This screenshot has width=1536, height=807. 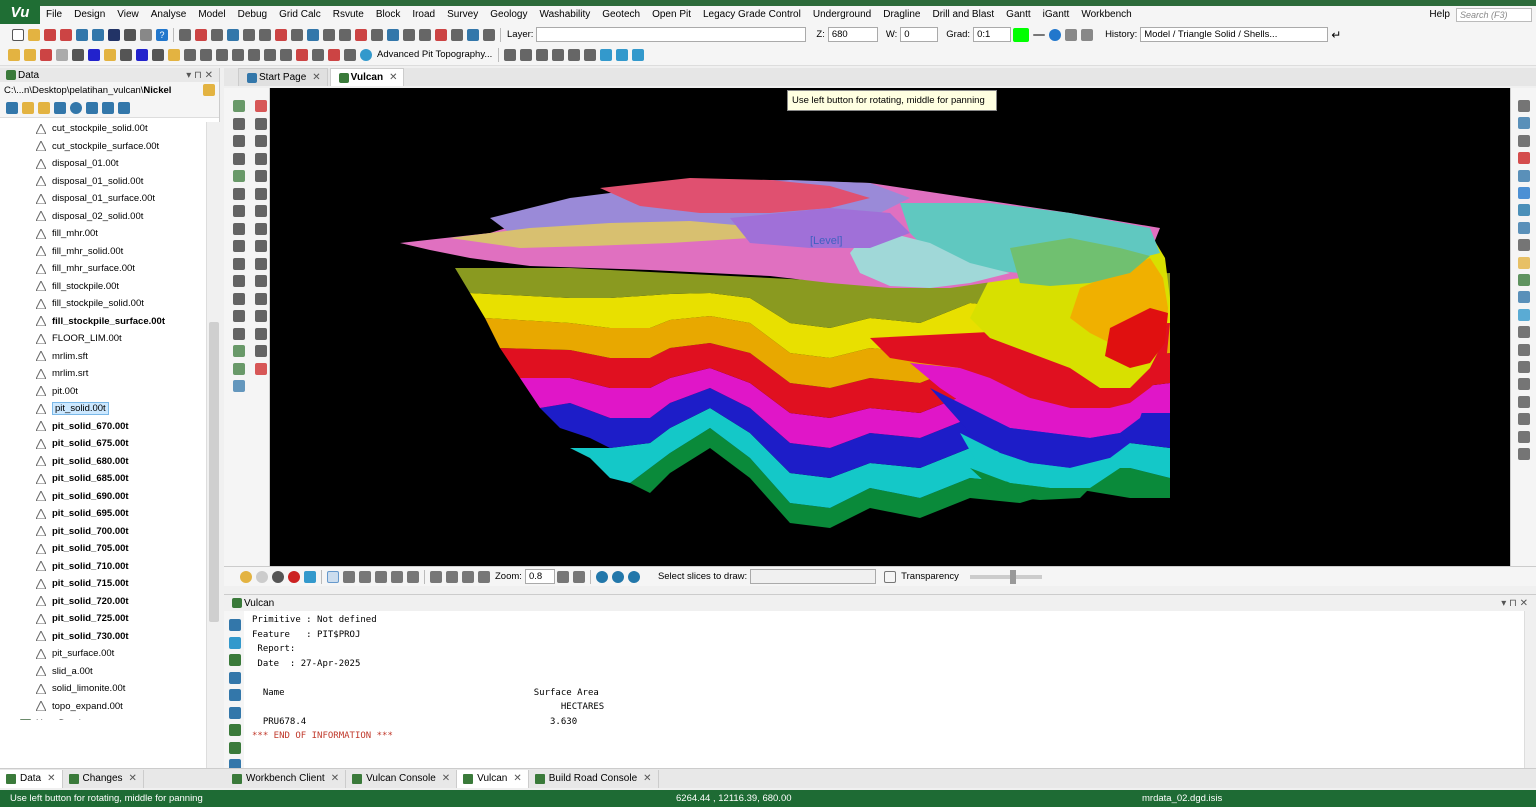 I want to click on app-logo: Vu, so click(x=20, y=12).